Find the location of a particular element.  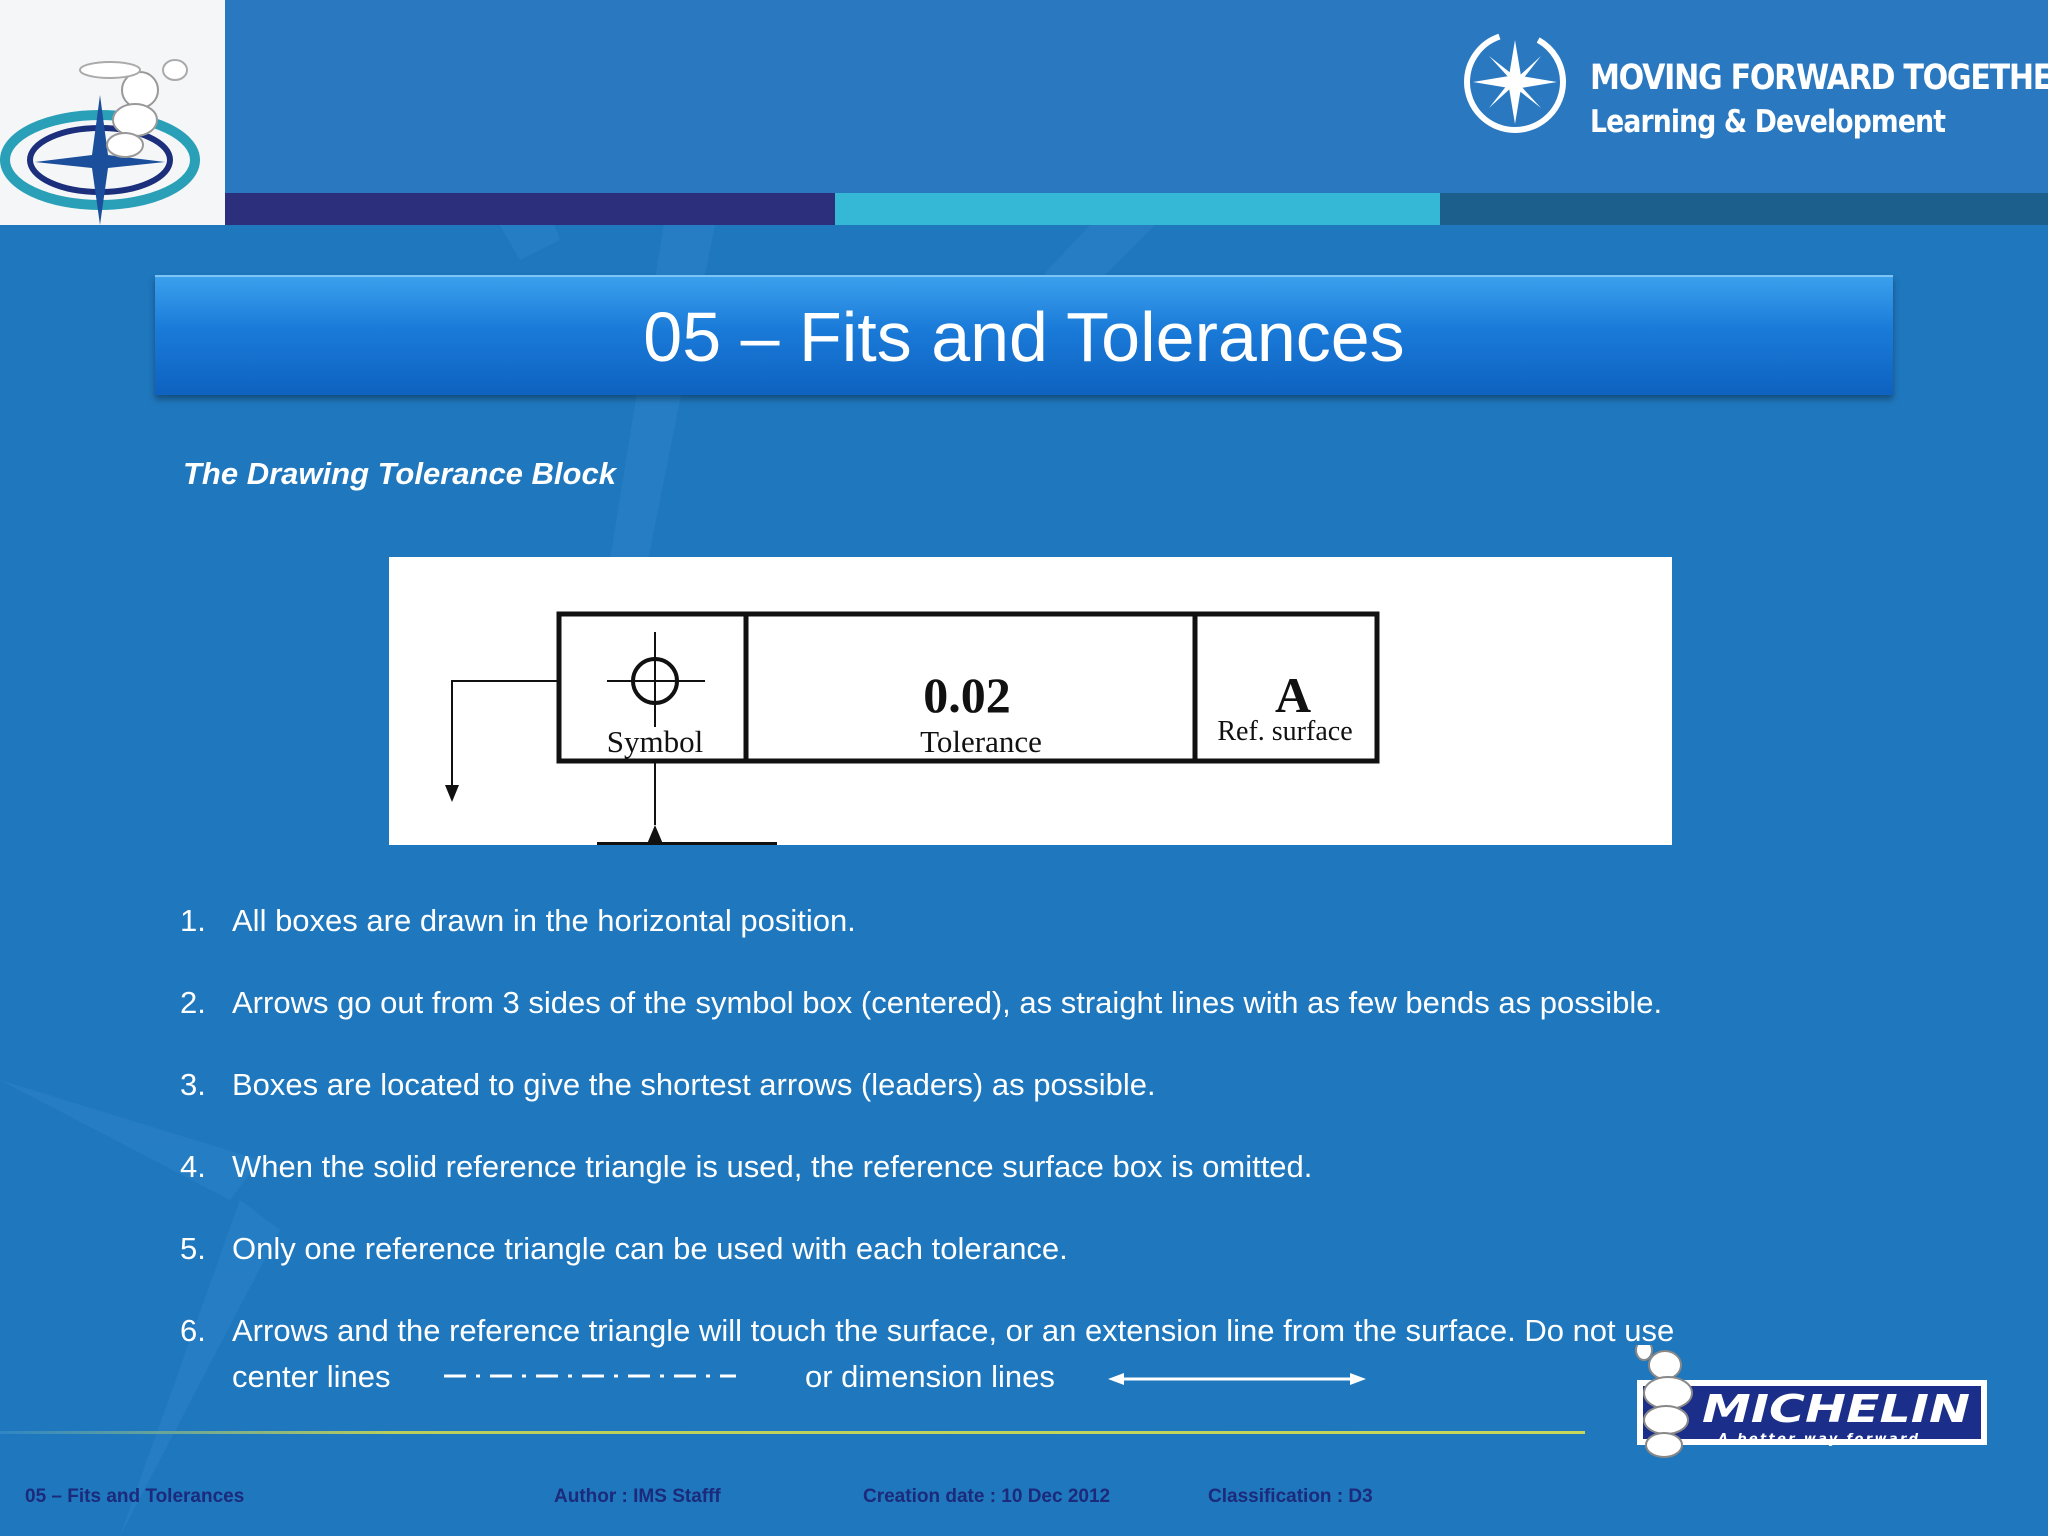

center-line-sample-icon is located at coordinates (590, 1376).